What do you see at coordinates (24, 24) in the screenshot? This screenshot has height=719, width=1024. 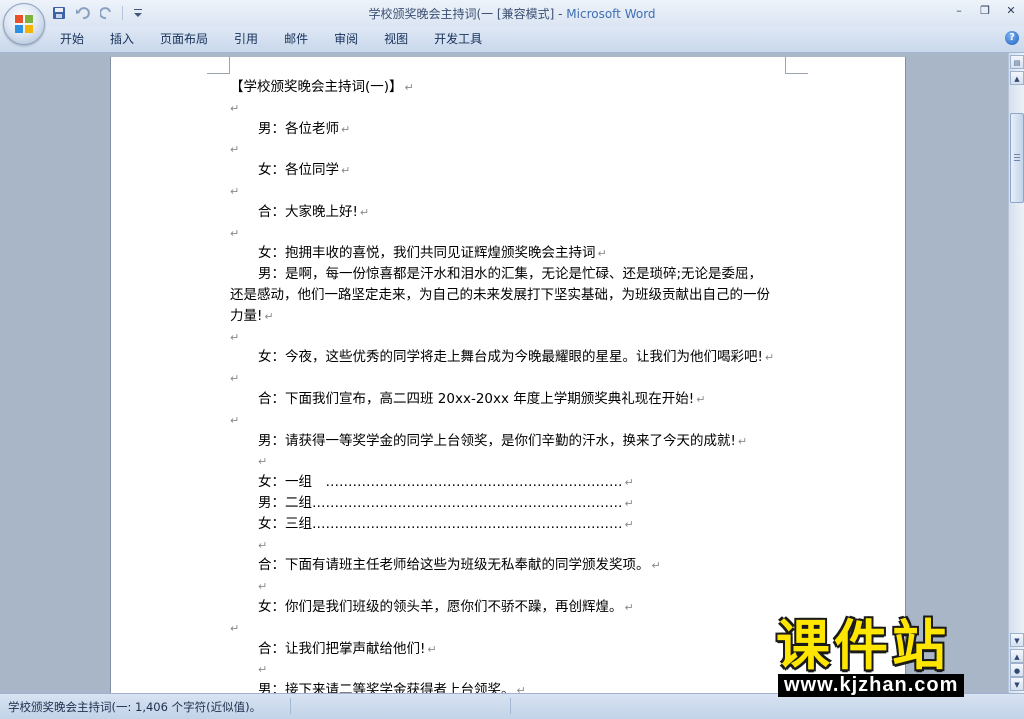 I see `office-button` at bounding box center [24, 24].